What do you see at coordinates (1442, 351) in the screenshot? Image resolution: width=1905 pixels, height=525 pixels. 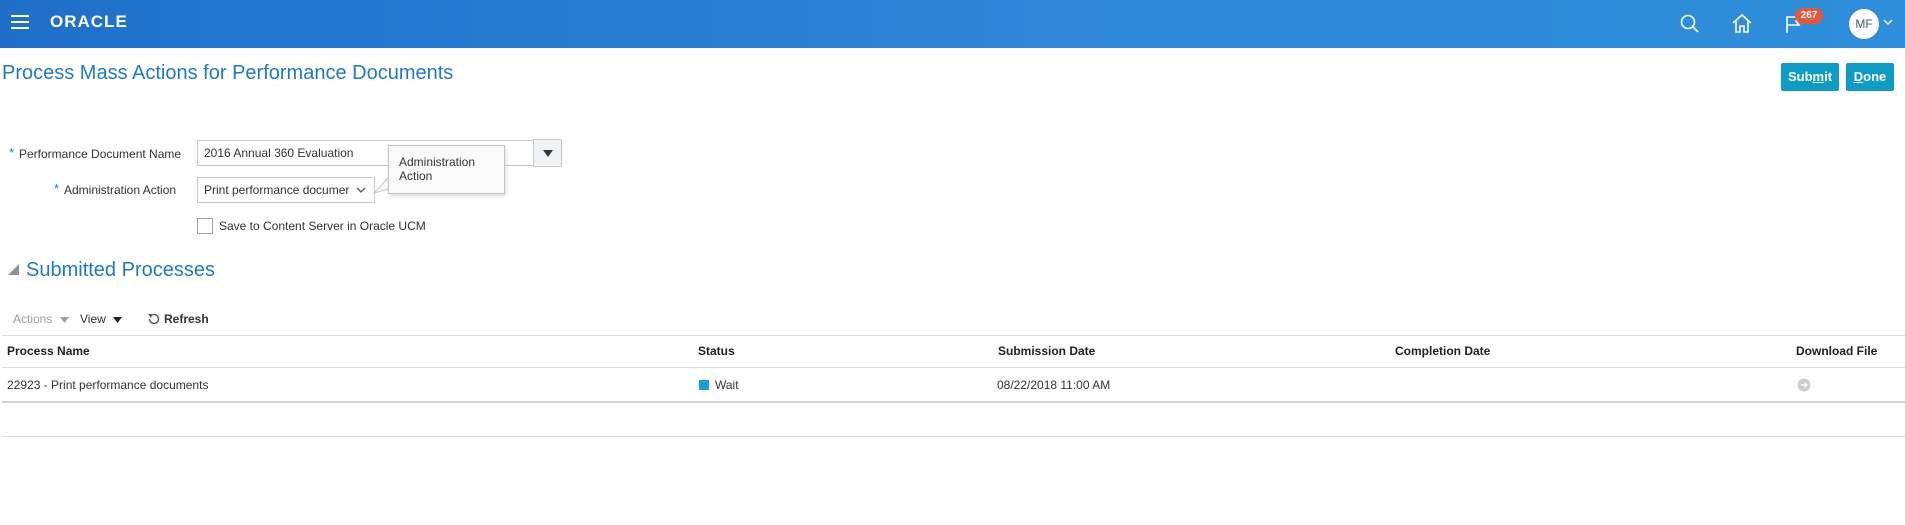 I see `column-header-completion-date: Completion Date` at bounding box center [1442, 351].